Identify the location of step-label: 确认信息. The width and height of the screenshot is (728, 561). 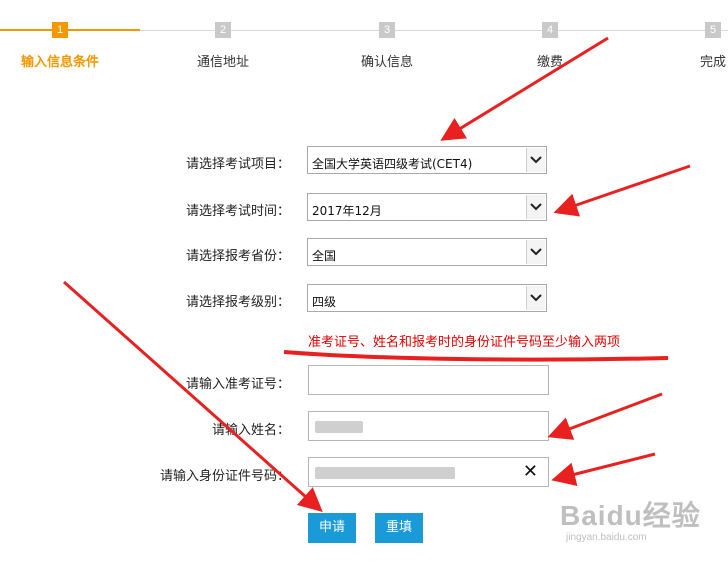
(386, 62).